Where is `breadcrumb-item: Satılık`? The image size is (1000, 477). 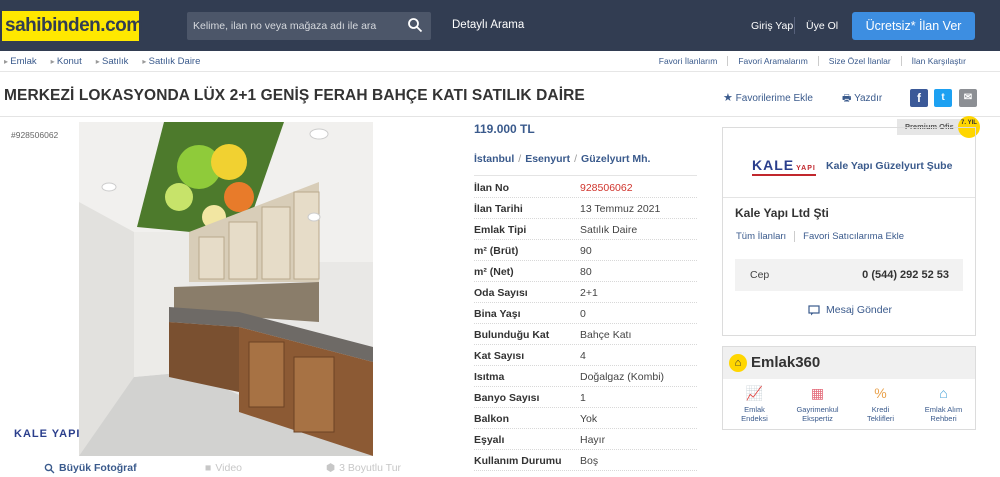 breadcrumb-item: Satılık is located at coordinates (112, 61).